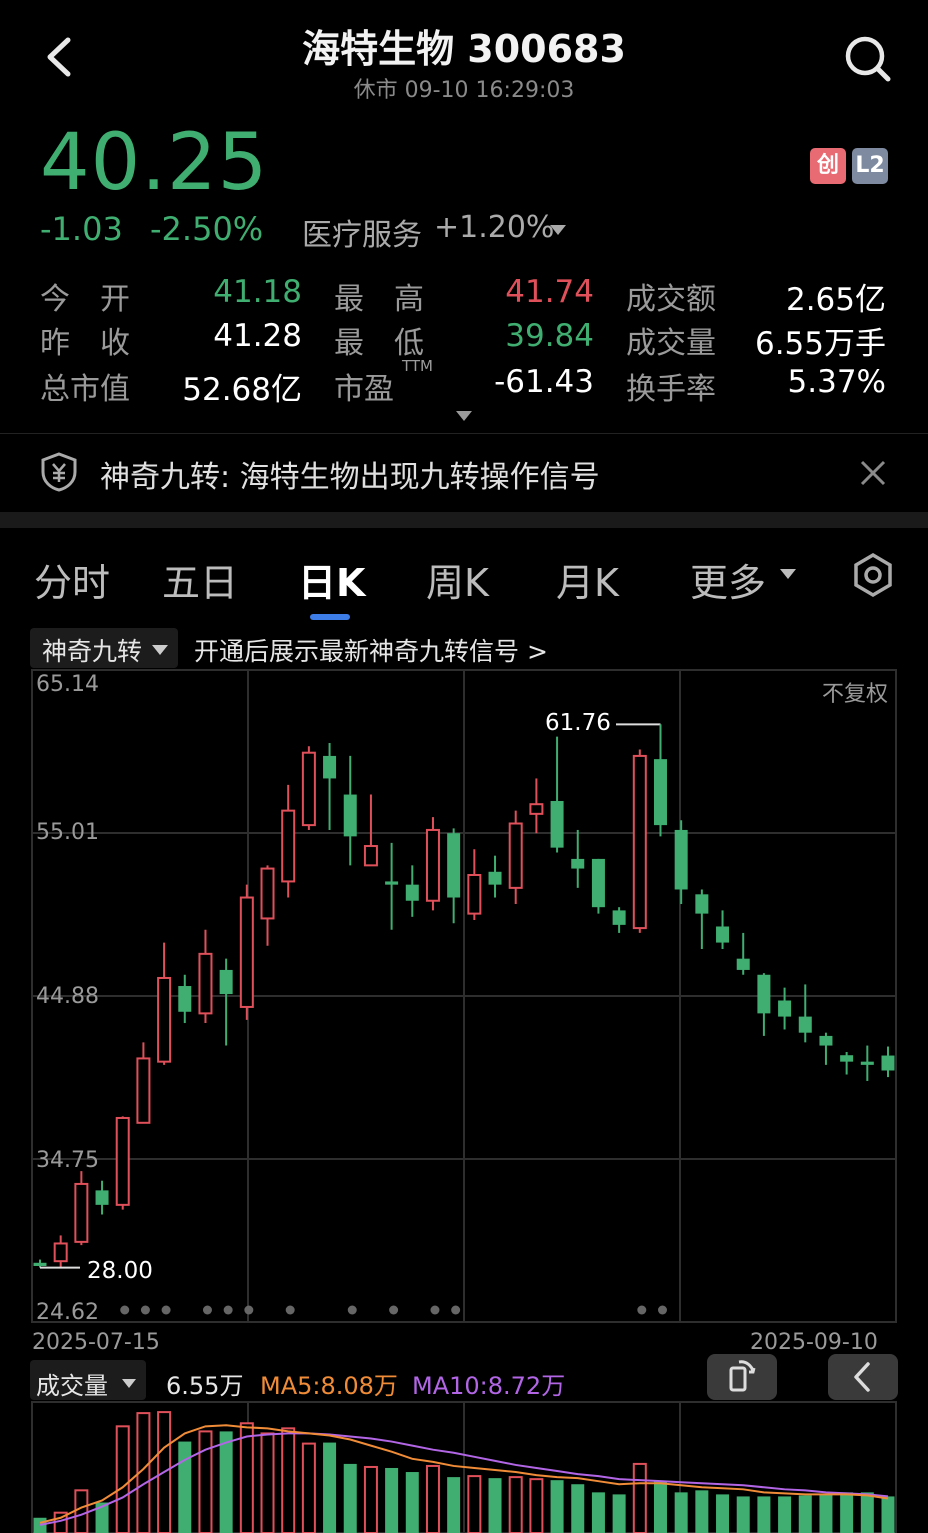 The image size is (928, 1533). I want to click on stat-value: 6.55万手, so click(820, 344).